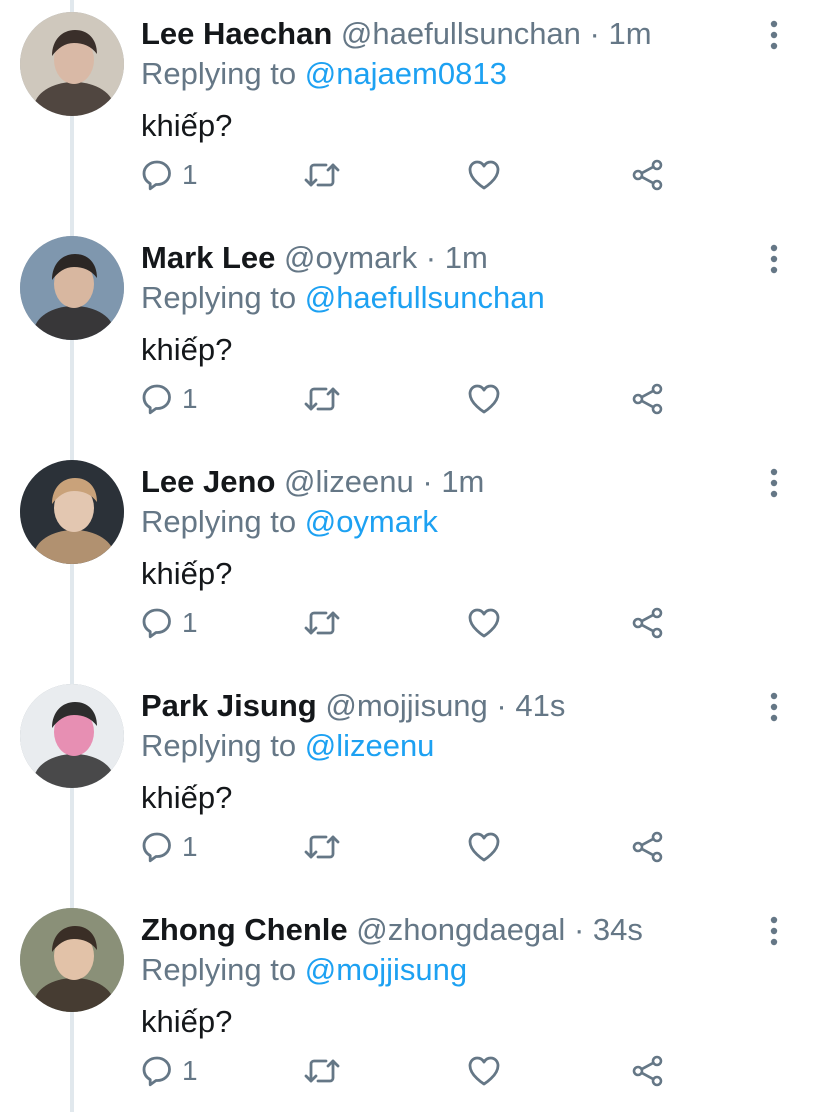 This screenshot has width=828, height=1120. What do you see at coordinates (425, 297) in the screenshot?
I see `mention-link: @haefullsunchan` at bounding box center [425, 297].